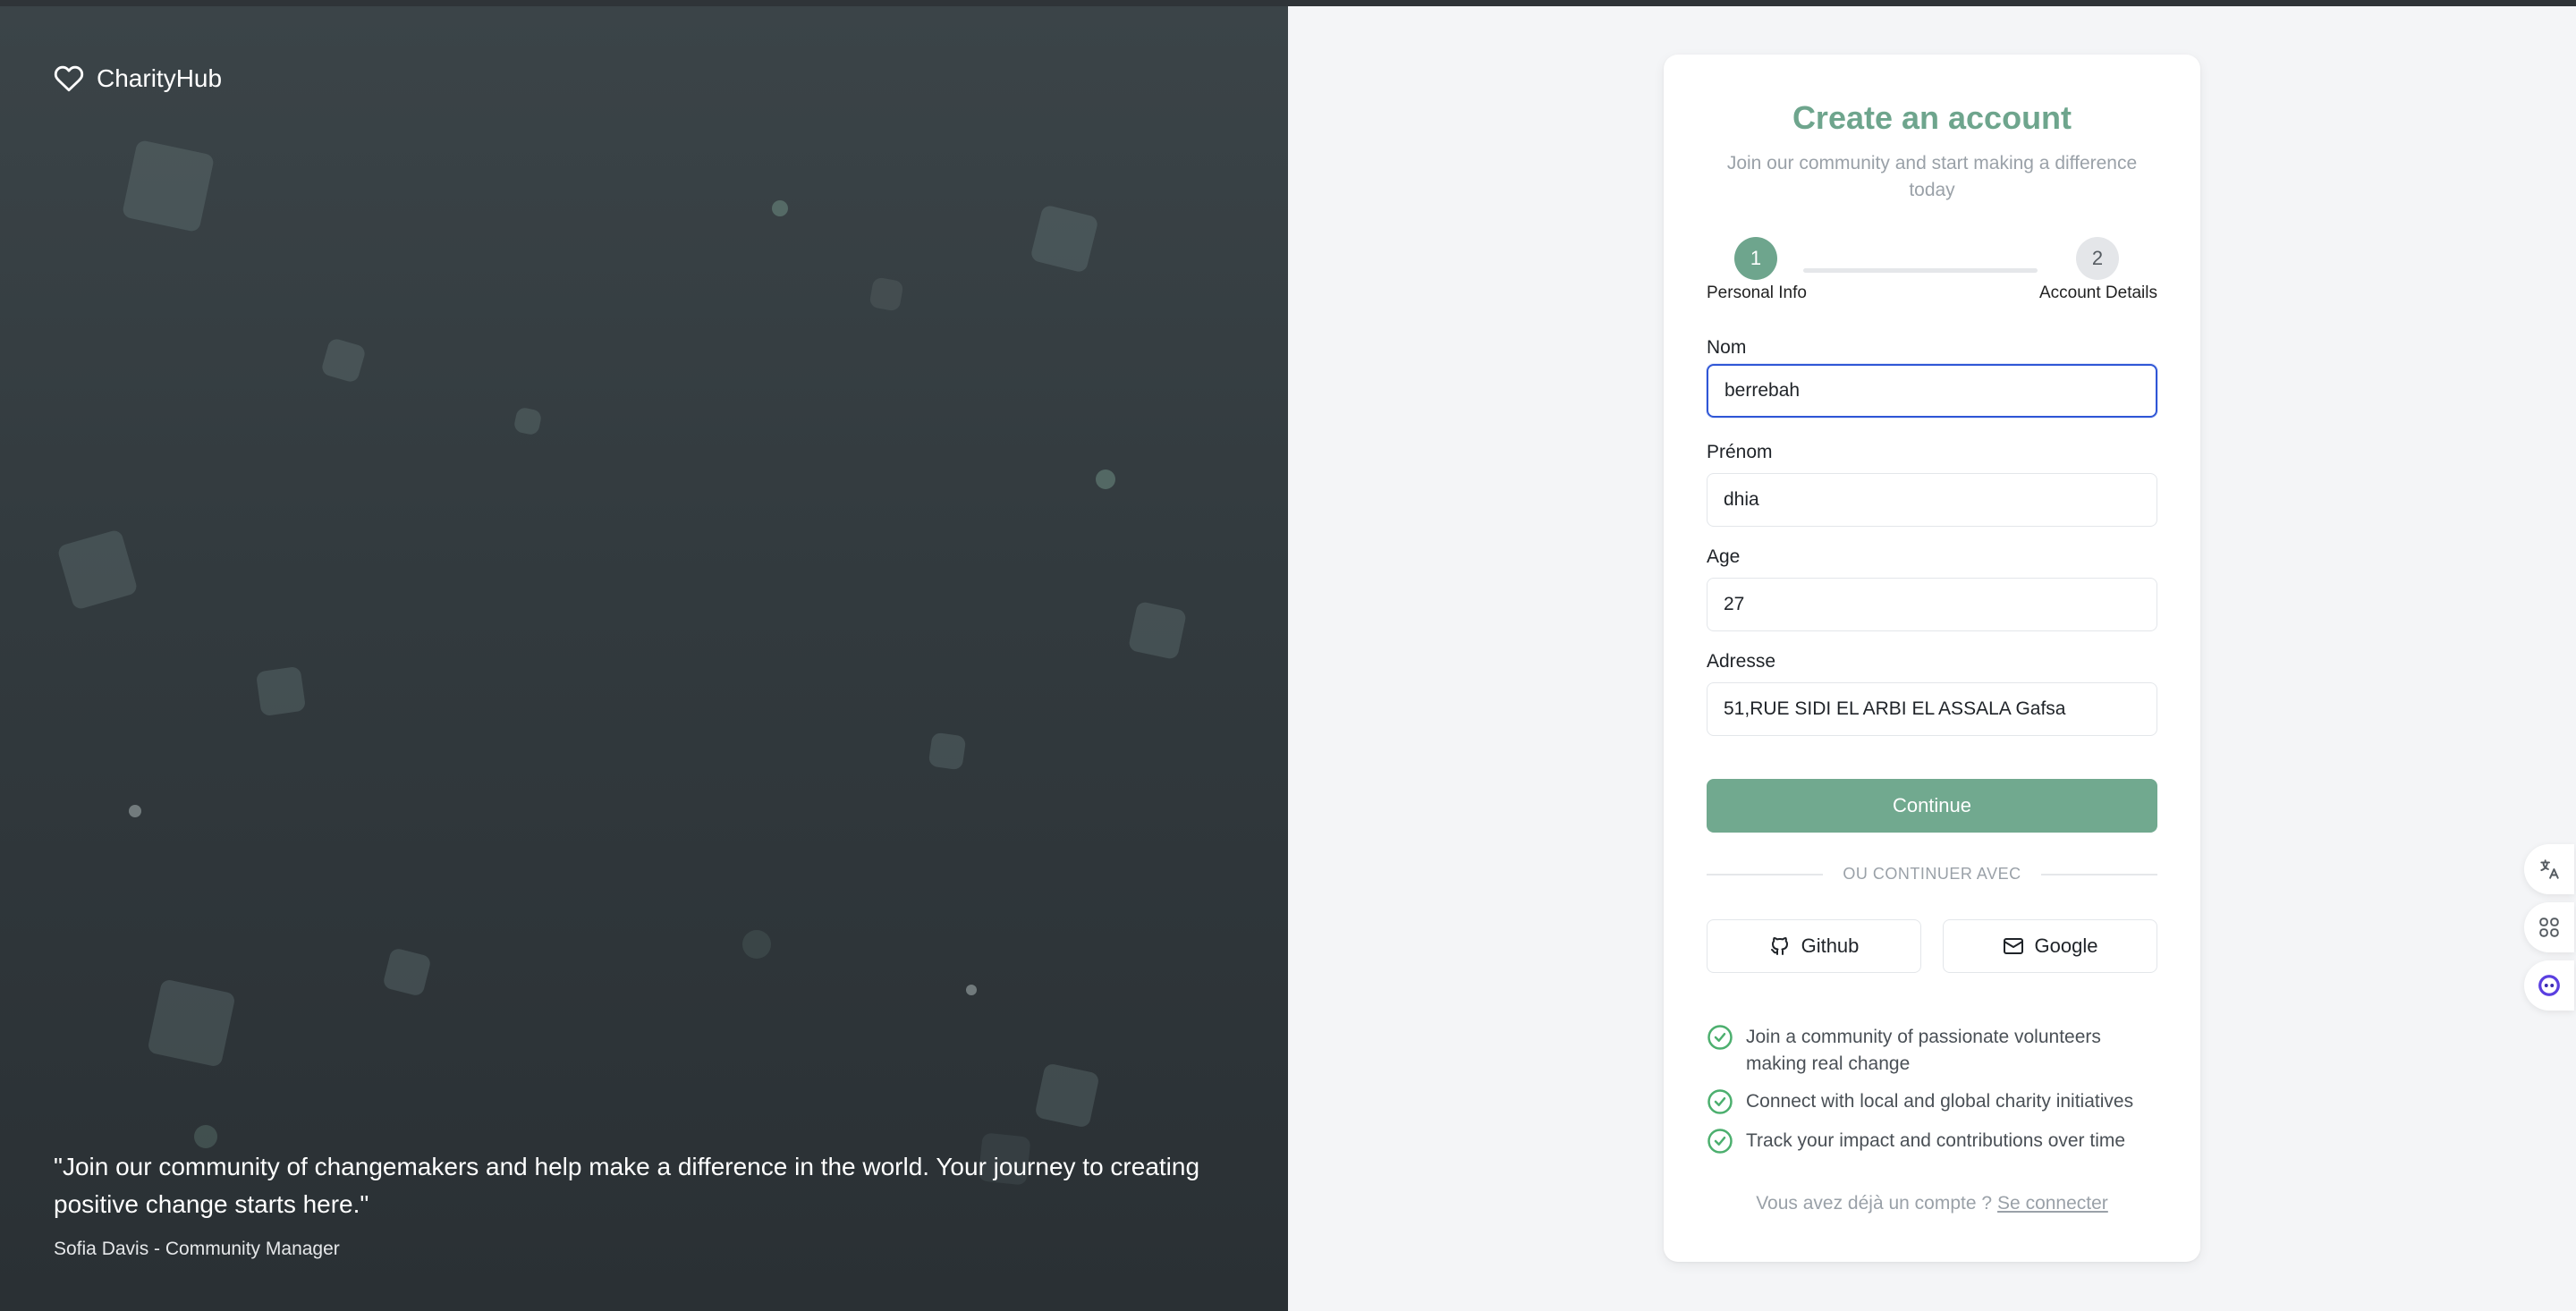 This screenshot has width=2576, height=1311. I want to click on github-label: Github, so click(1830, 946).